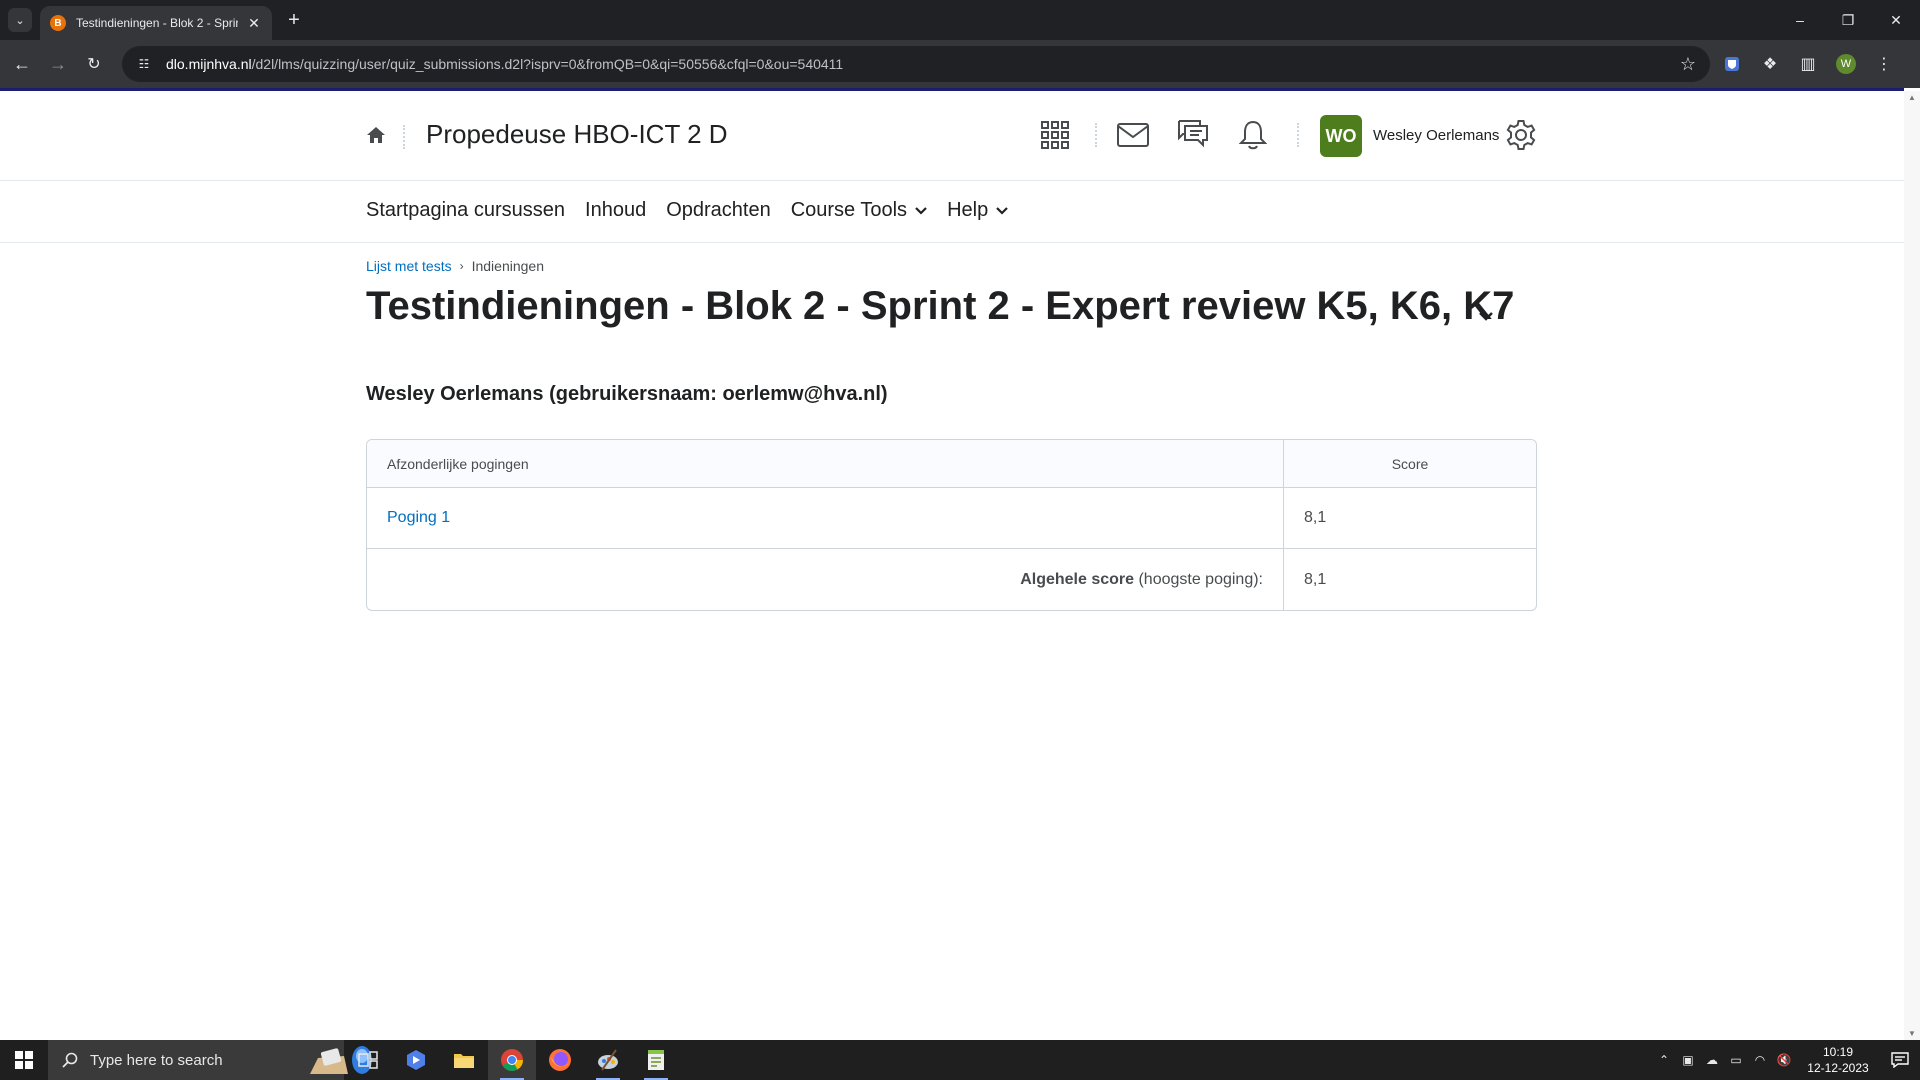 The height and width of the screenshot is (1080, 1920). I want to click on tab-favicon-icon: B, so click(58, 23).